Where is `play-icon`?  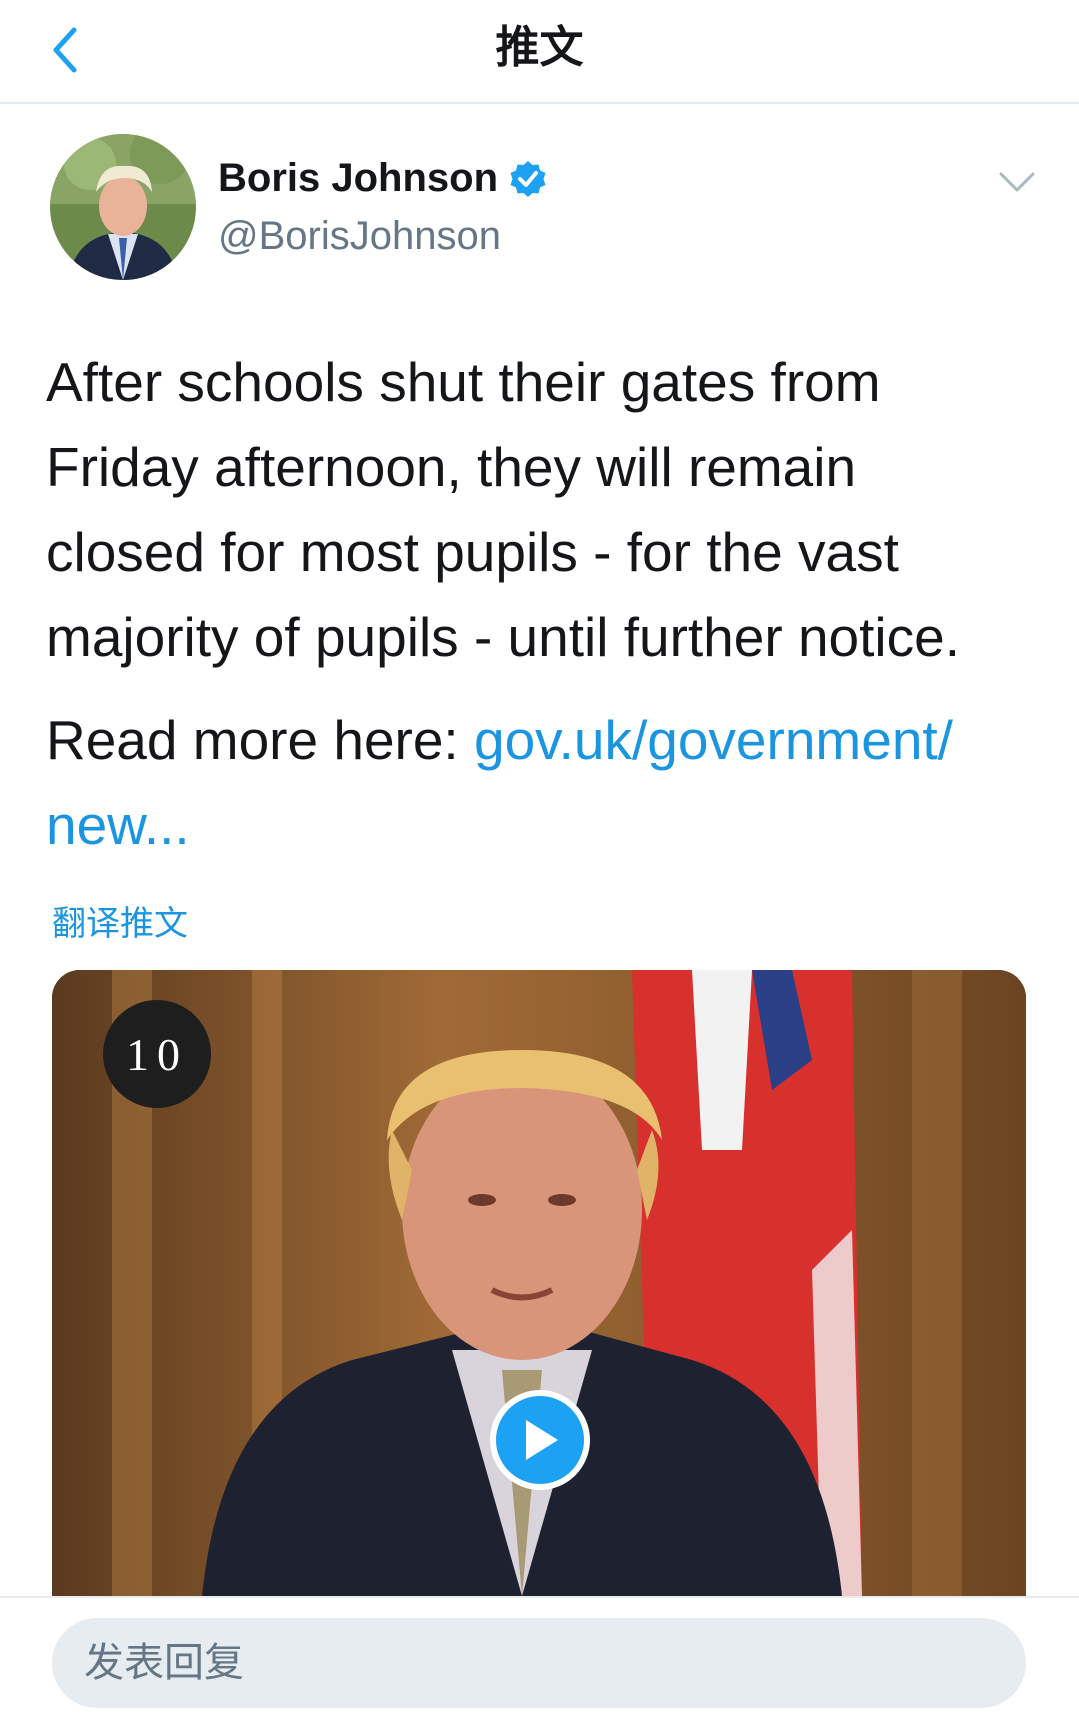
play-icon is located at coordinates (542, 1440).